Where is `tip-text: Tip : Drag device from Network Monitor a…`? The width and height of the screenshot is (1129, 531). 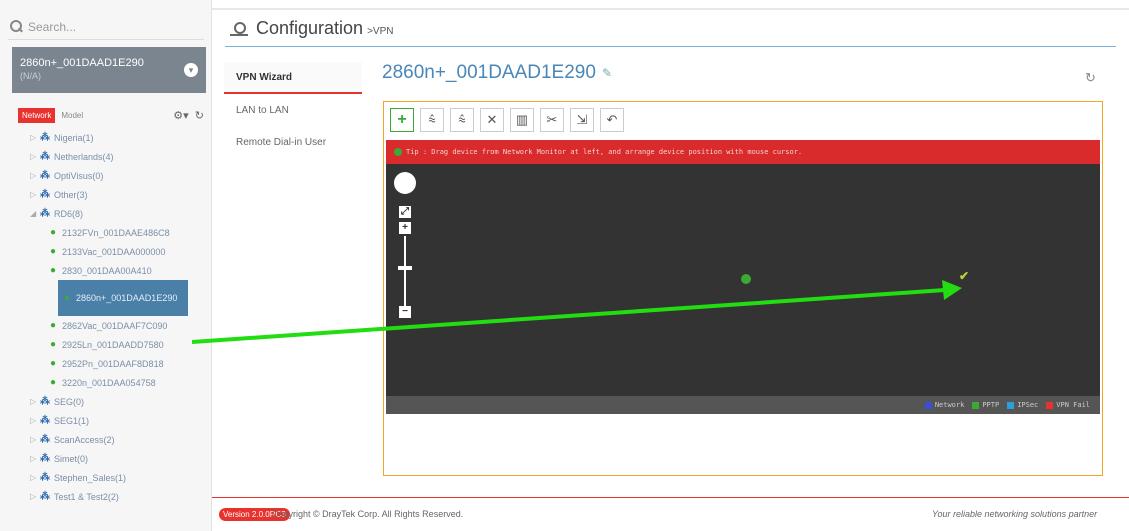 tip-text: Tip : Drag device from Network Monitor a… is located at coordinates (604, 152).